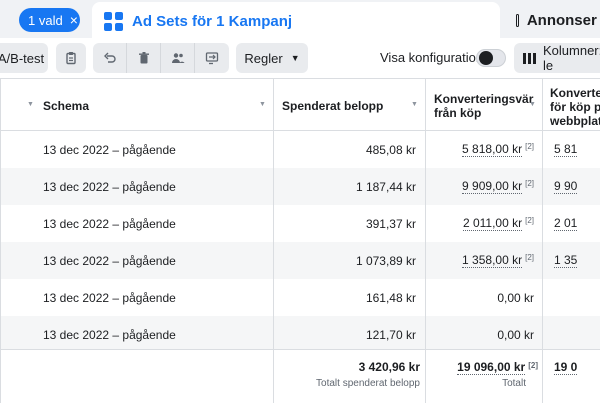  What do you see at coordinates (389, 367) in the screenshot?
I see `total-spent: 3 420,96 kr` at bounding box center [389, 367].